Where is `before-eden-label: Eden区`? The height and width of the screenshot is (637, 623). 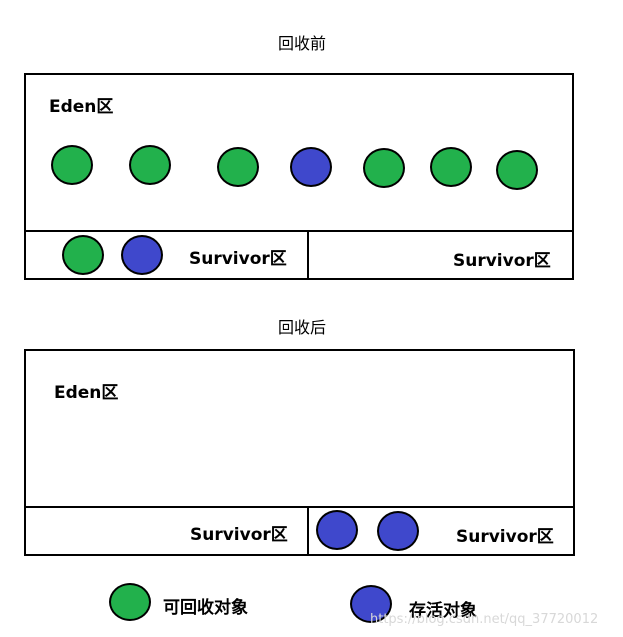
before-eden-label: Eden区 is located at coordinates (81, 107).